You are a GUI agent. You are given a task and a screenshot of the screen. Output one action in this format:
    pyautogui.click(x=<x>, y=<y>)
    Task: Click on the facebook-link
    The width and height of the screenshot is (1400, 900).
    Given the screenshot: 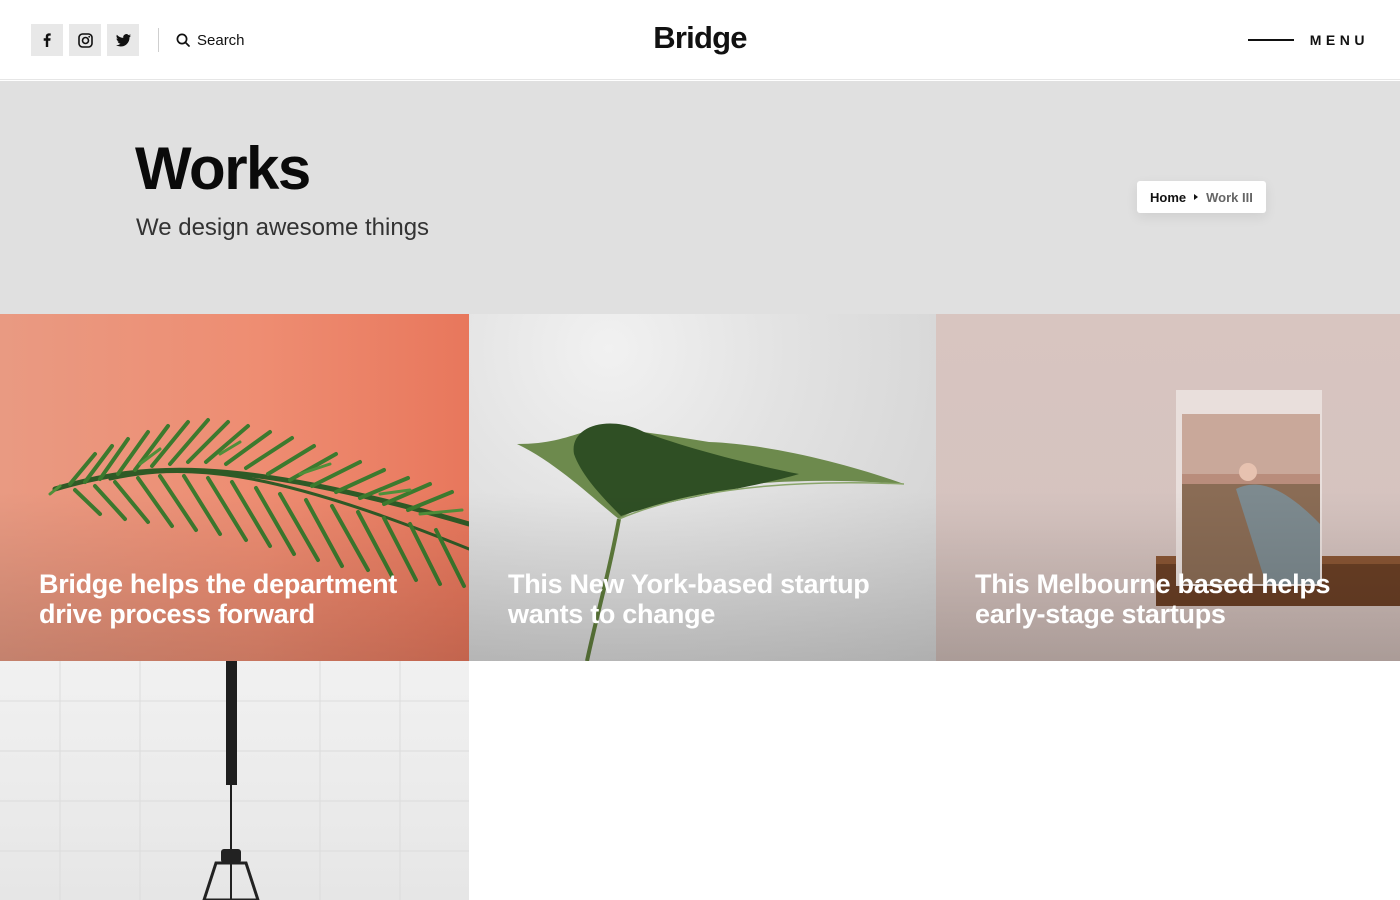 What is the action you would take?
    pyautogui.click(x=47, y=40)
    